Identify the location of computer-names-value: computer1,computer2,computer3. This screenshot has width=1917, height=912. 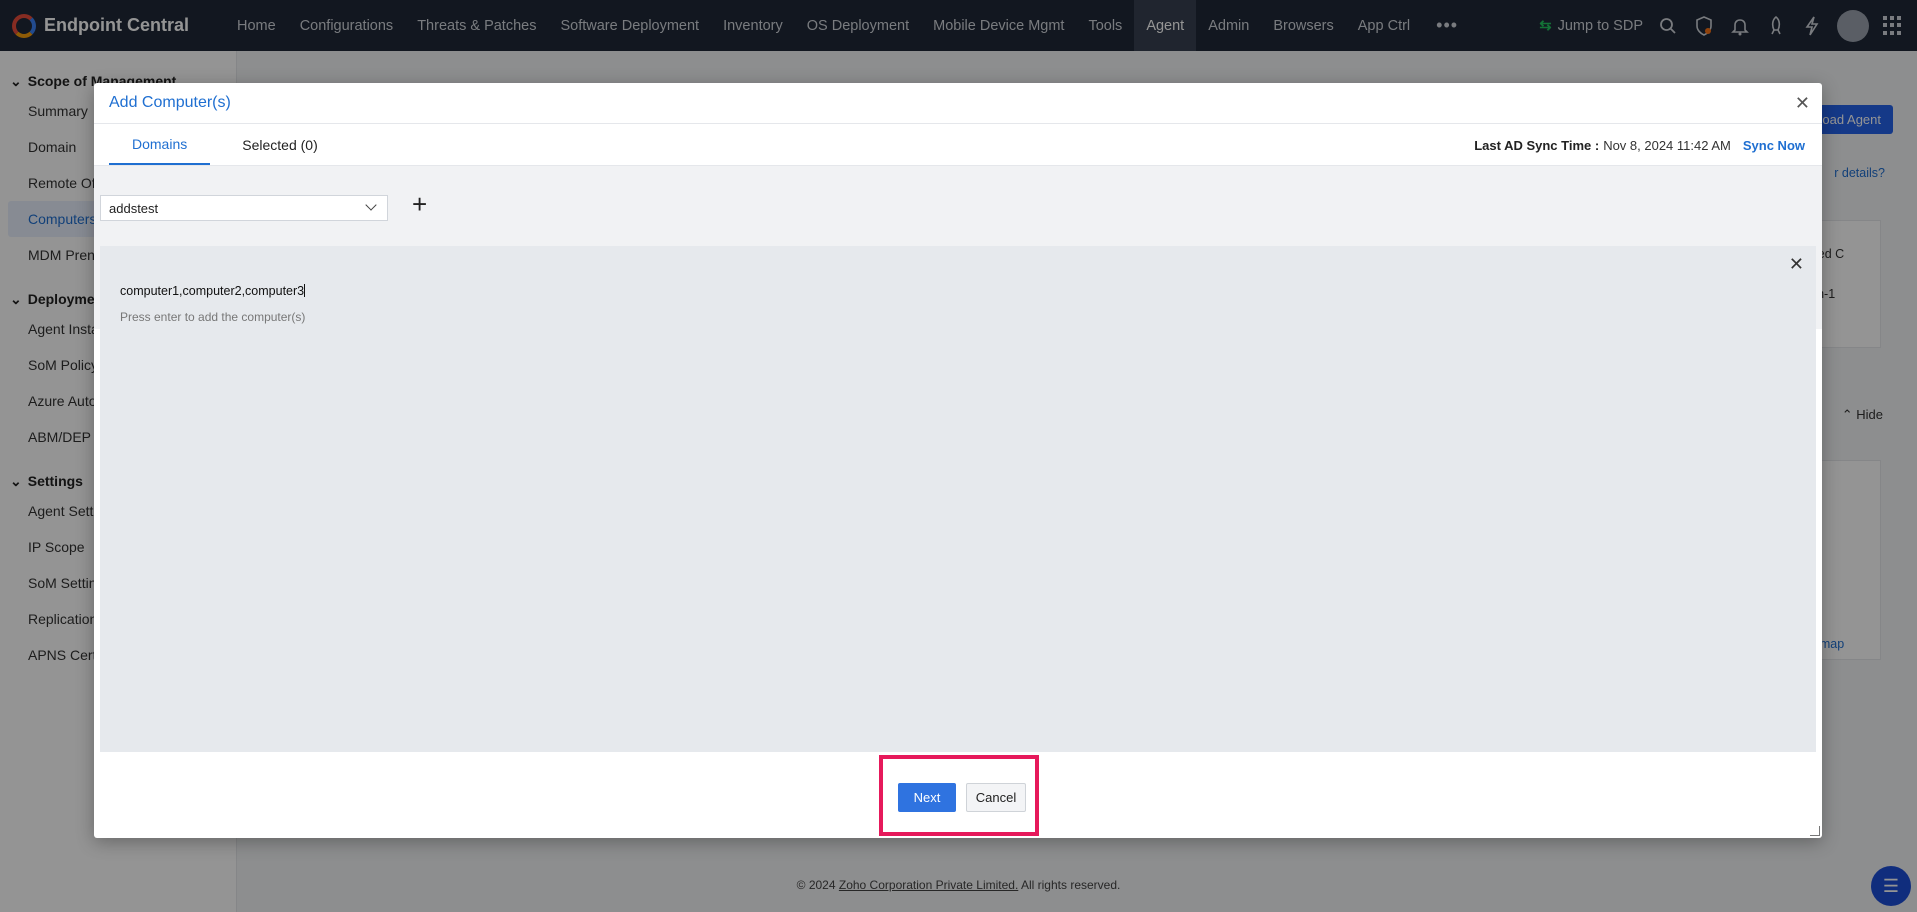
(212, 291).